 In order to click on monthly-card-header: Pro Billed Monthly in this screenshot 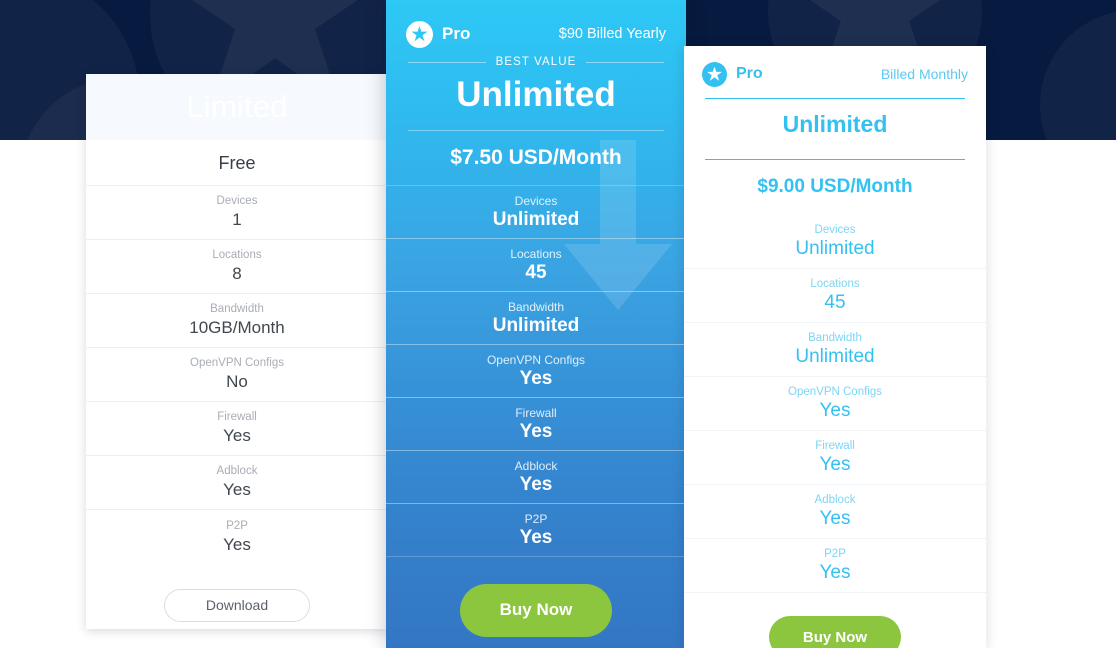, I will do `click(835, 68)`.